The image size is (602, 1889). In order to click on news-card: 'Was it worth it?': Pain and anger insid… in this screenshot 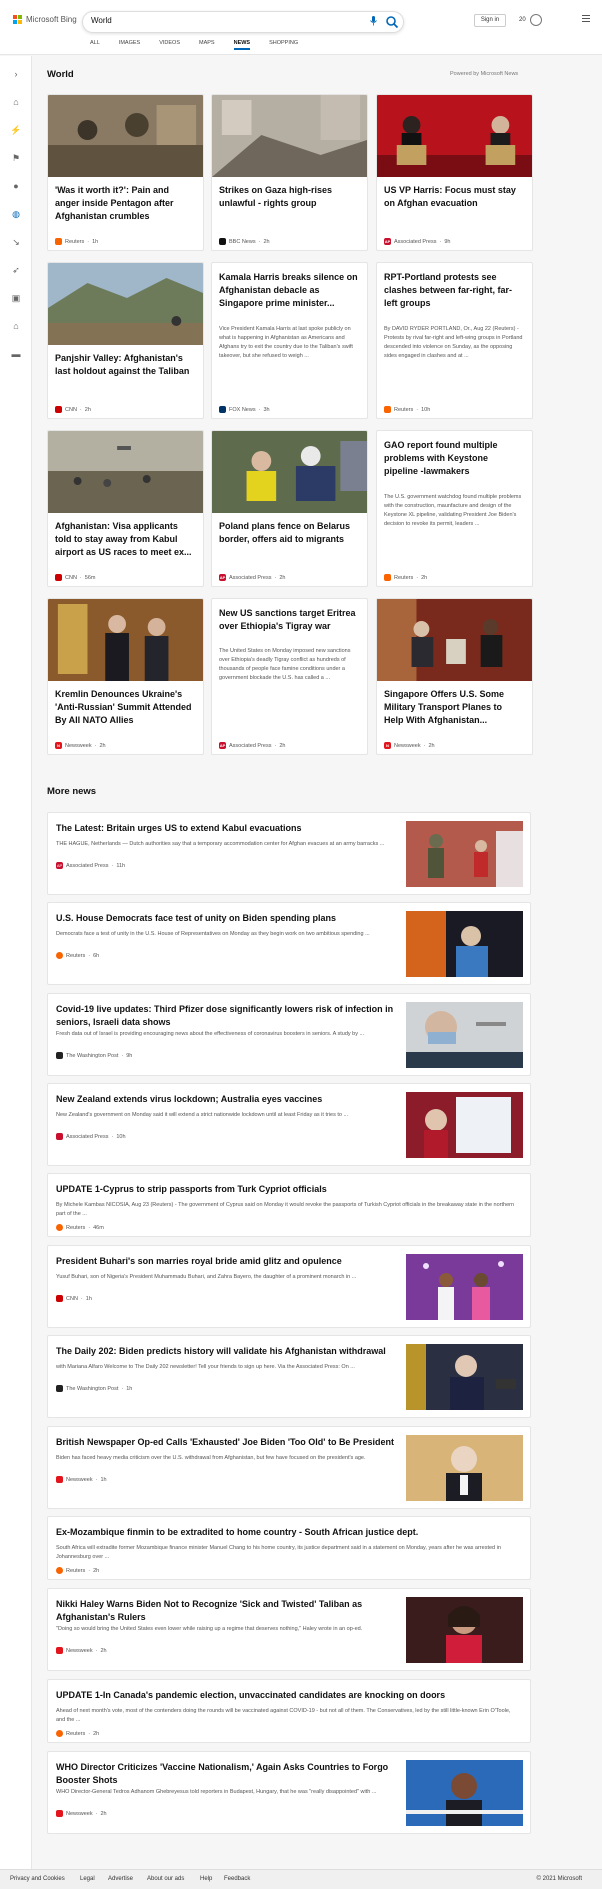, I will do `click(125, 172)`.